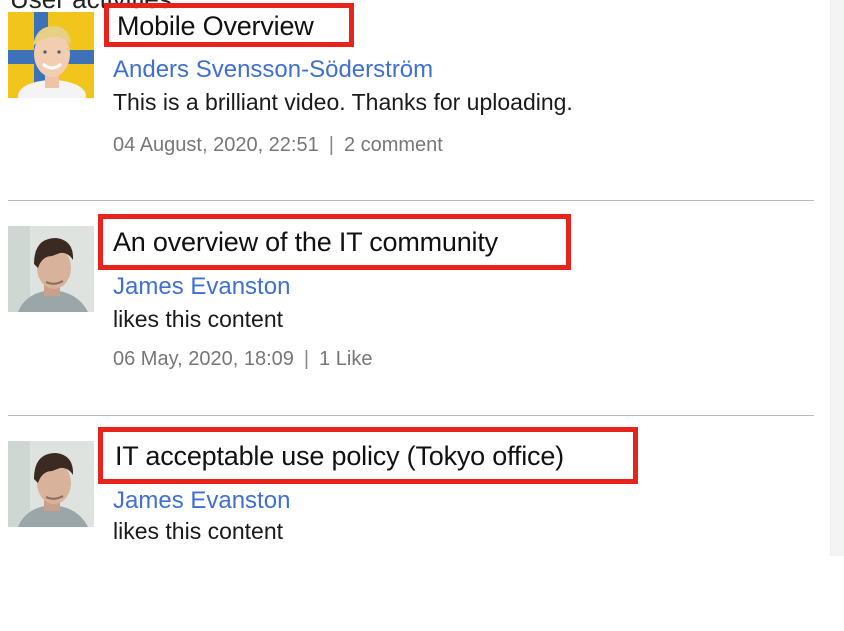  I want to click on timestamp: 06 May, 2020, 18:09, so click(203, 359).